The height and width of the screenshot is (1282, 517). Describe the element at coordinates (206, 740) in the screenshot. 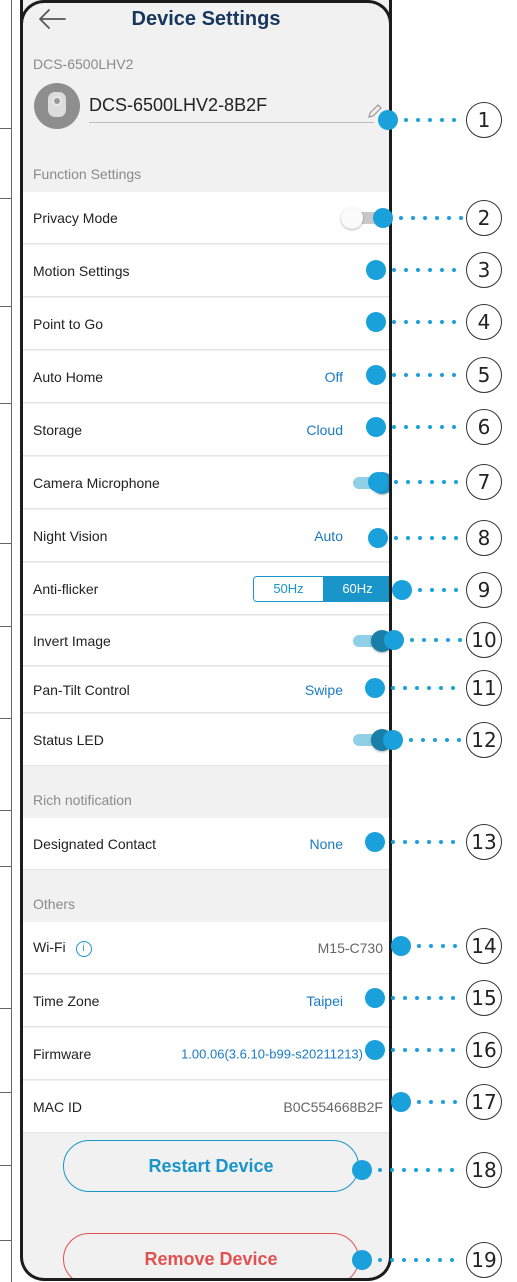

I see `status-led-row: Status LED` at that location.